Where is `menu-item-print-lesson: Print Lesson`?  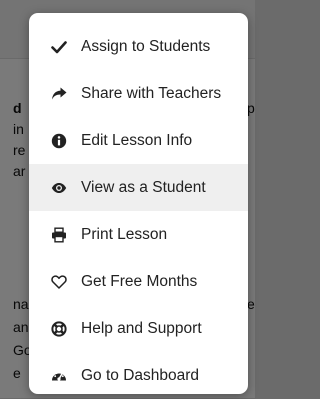
menu-item-print-lesson: Print Lesson is located at coordinates (138, 234).